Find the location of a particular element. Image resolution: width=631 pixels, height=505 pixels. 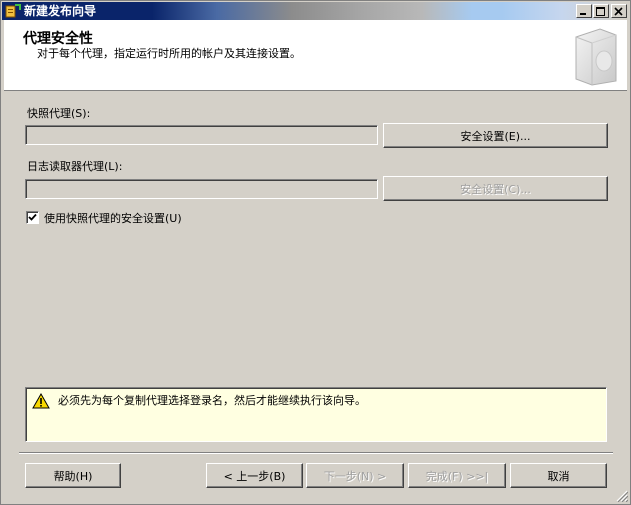

cancel-button: 取消 is located at coordinates (558, 475).